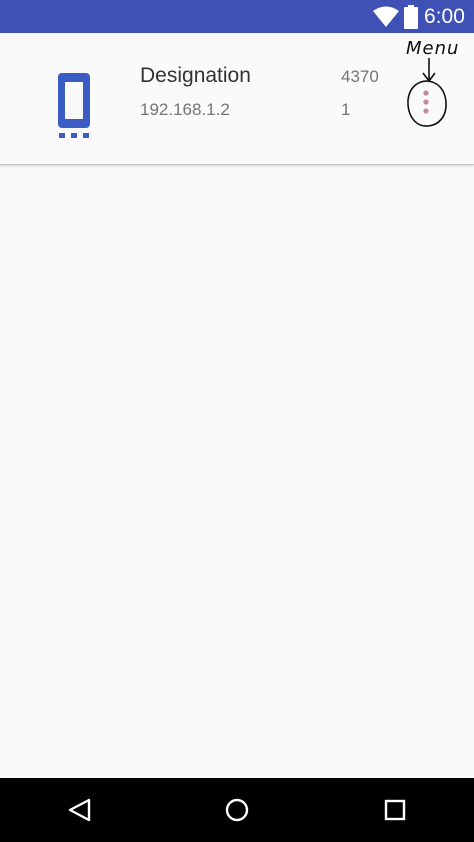 This screenshot has height=842, width=474. Describe the element at coordinates (411, 17) in the screenshot. I see `battery-icon` at that location.